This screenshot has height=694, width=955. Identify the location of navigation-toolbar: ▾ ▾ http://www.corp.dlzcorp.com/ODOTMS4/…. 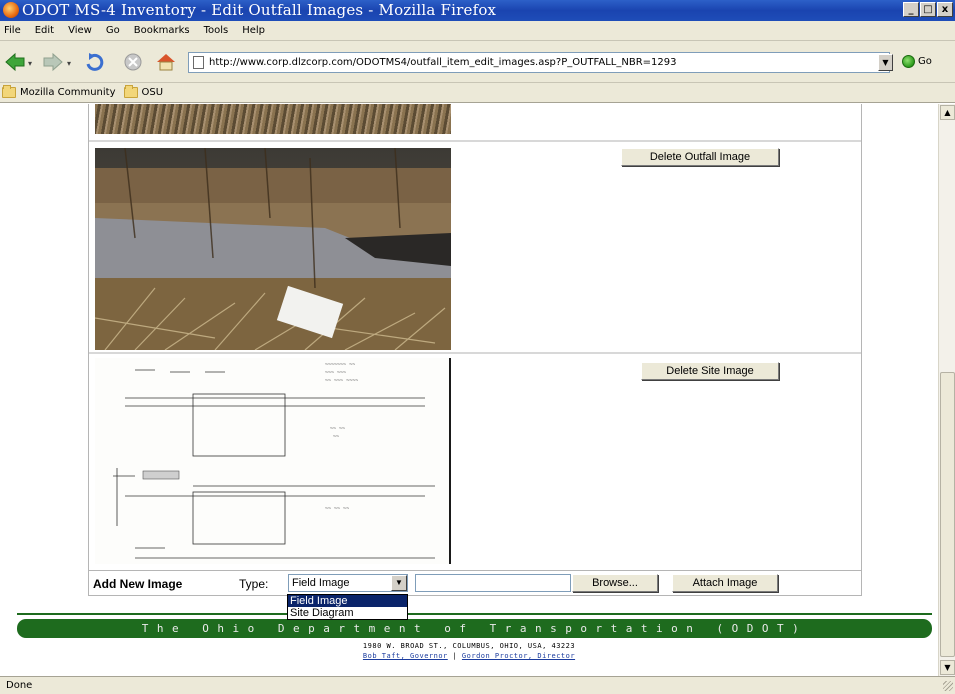
(477, 62).